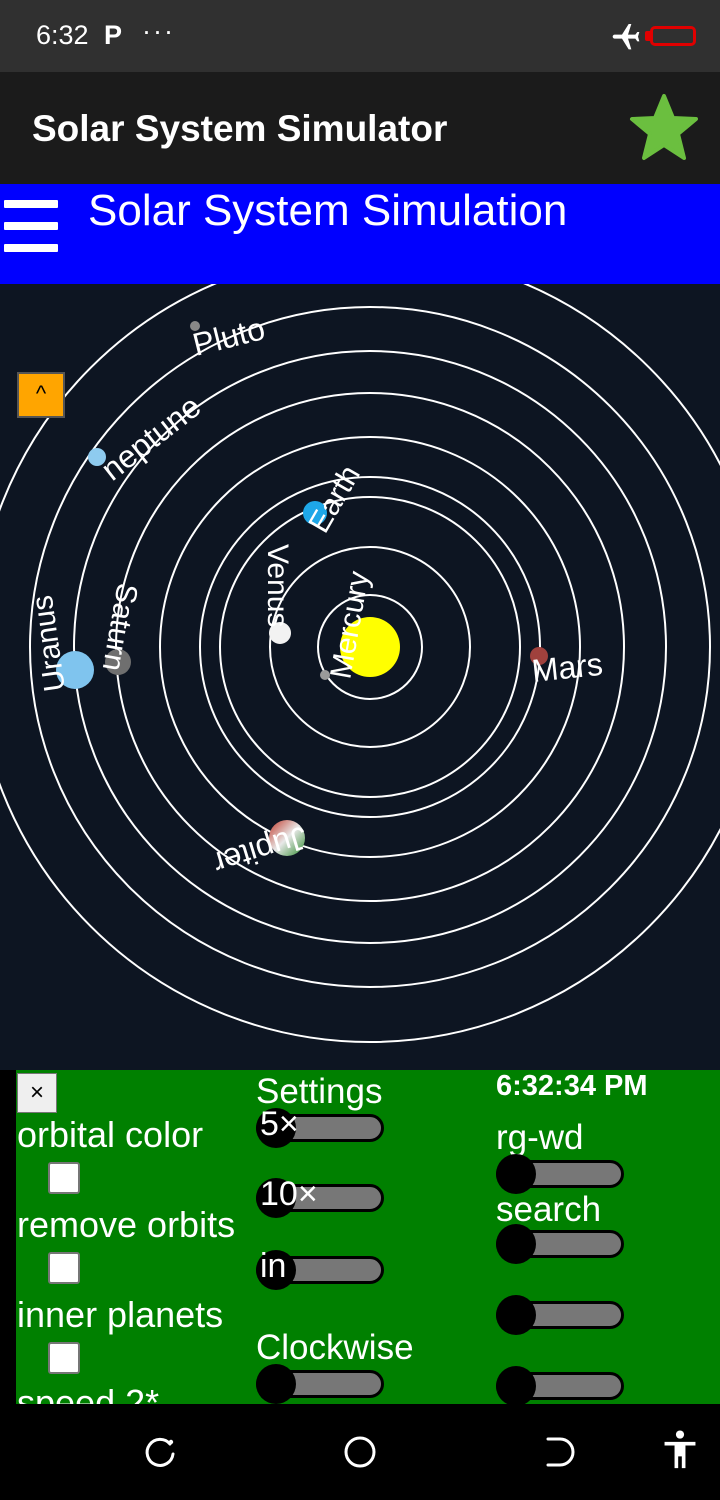 The height and width of the screenshot is (1500, 720). Describe the element at coordinates (49, 643) in the screenshot. I see `label-uranus: Uranus` at that location.